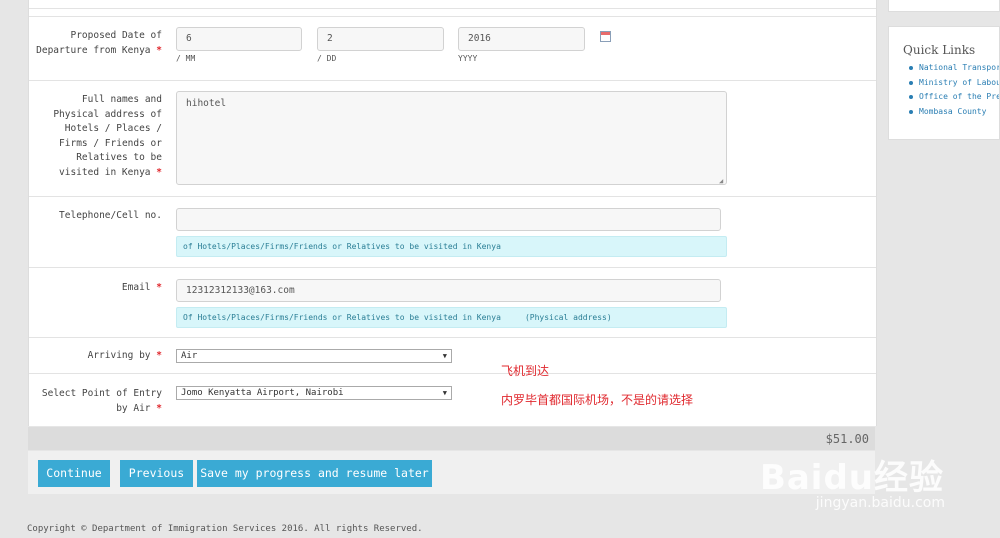 This screenshot has width=1000, height=538. I want to click on entry-point-label: Select Point of Entry by Air *, so click(101, 401).